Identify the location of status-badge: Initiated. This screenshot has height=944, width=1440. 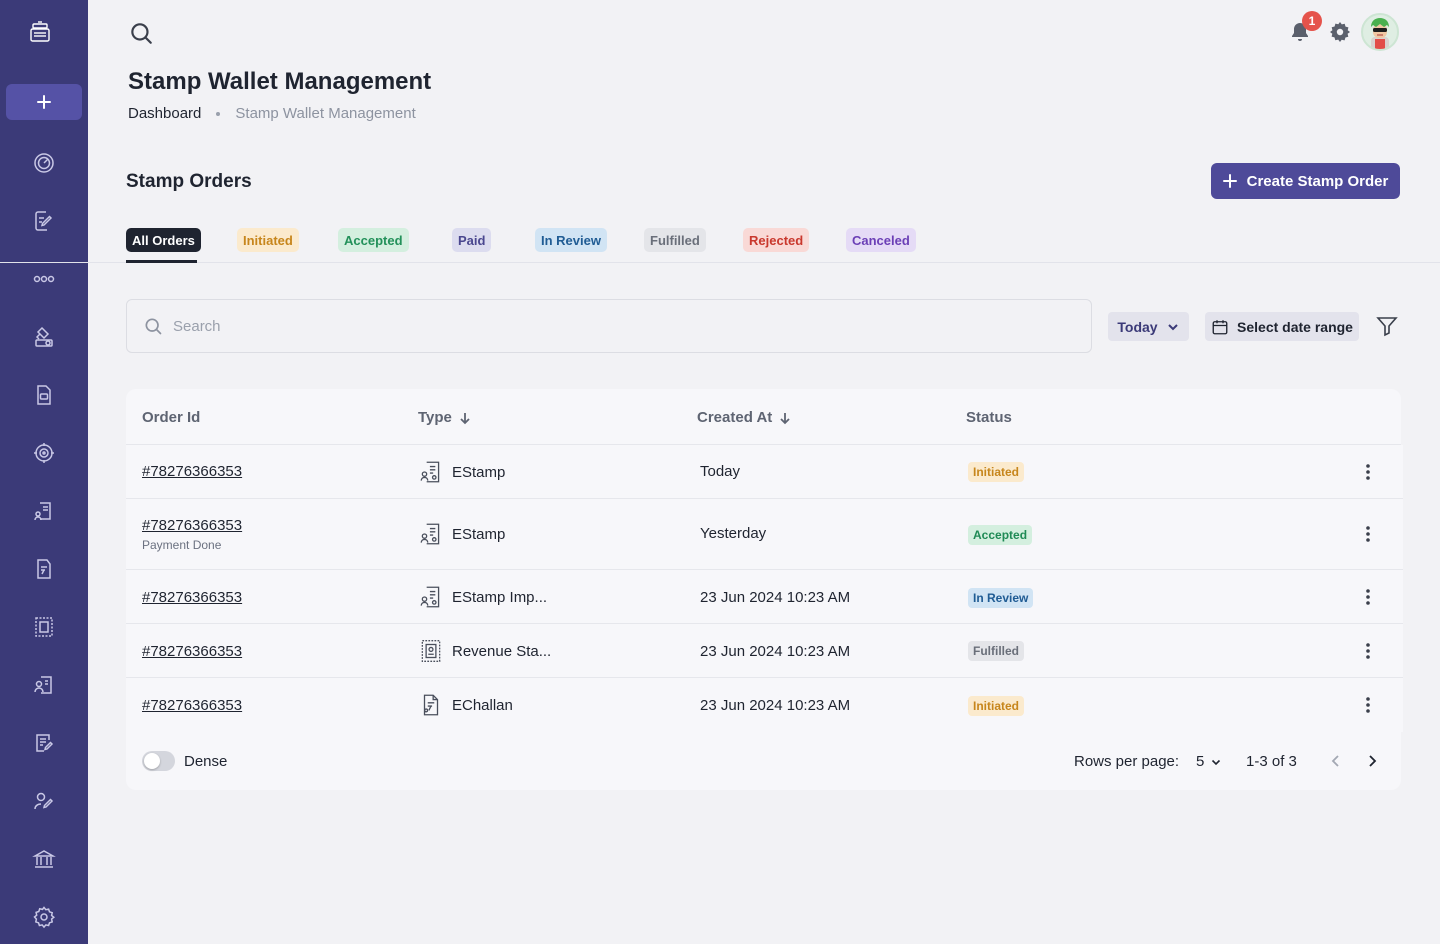
(996, 472).